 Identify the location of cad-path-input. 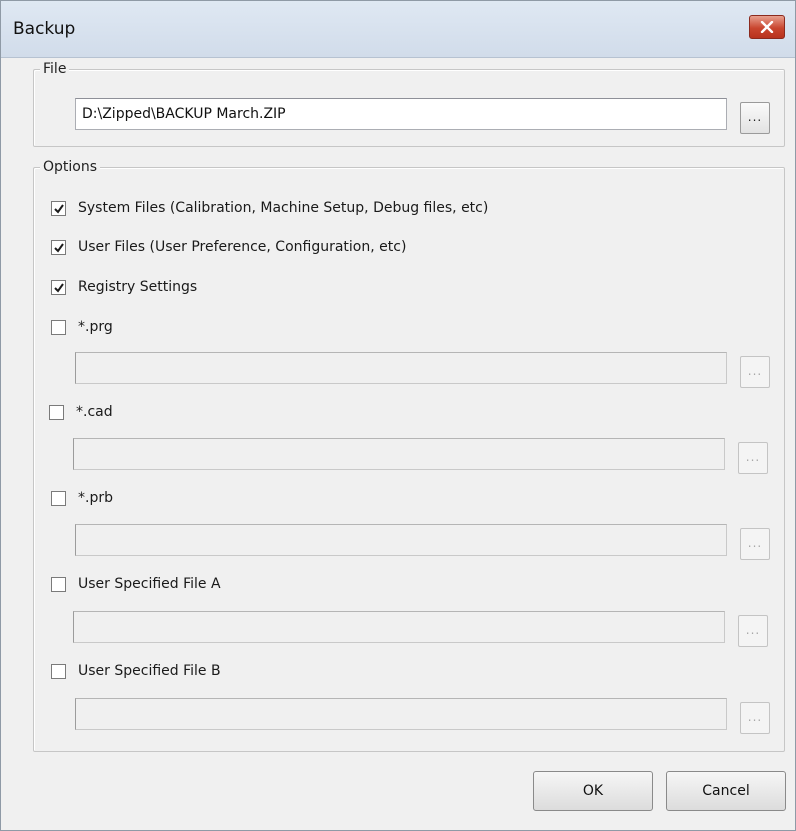
(399, 454).